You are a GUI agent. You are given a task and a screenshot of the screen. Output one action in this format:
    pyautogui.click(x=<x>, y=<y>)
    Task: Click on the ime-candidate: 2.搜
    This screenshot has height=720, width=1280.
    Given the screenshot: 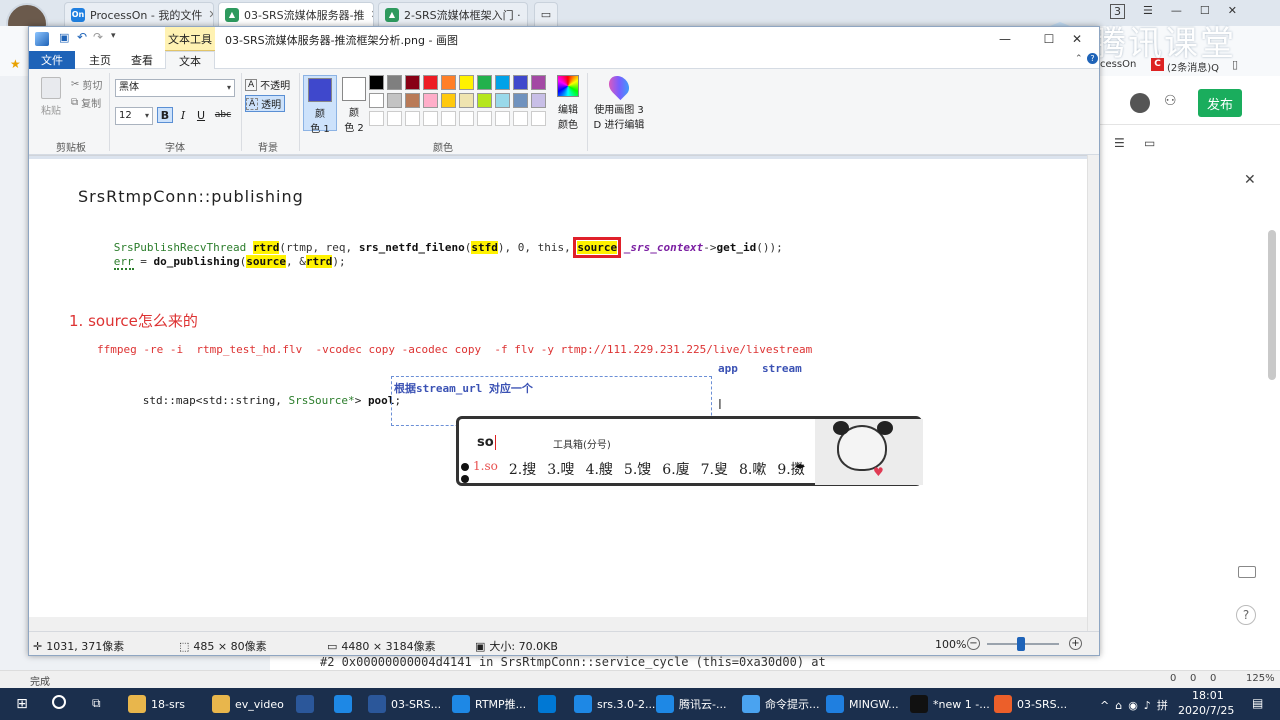 What is the action you would take?
    pyautogui.click(x=522, y=469)
    